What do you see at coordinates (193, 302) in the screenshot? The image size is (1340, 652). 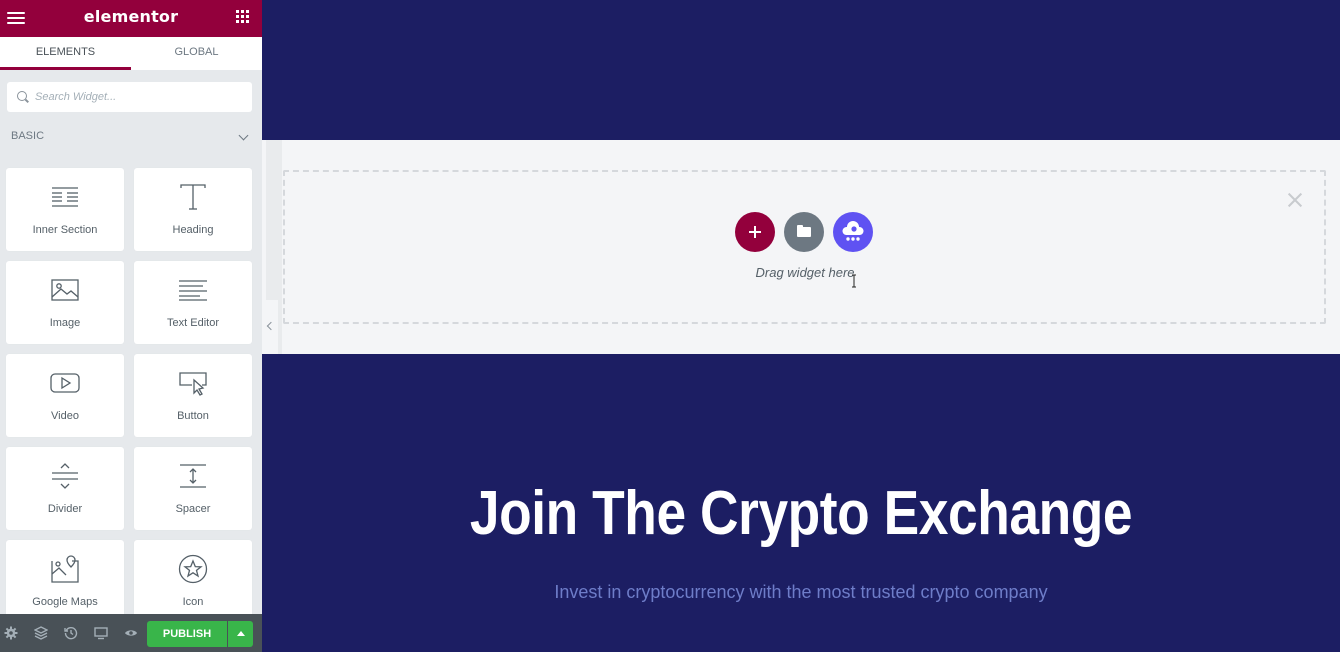 I see `widget-text-editor: Text Editor` at bounding box center [193, 302].